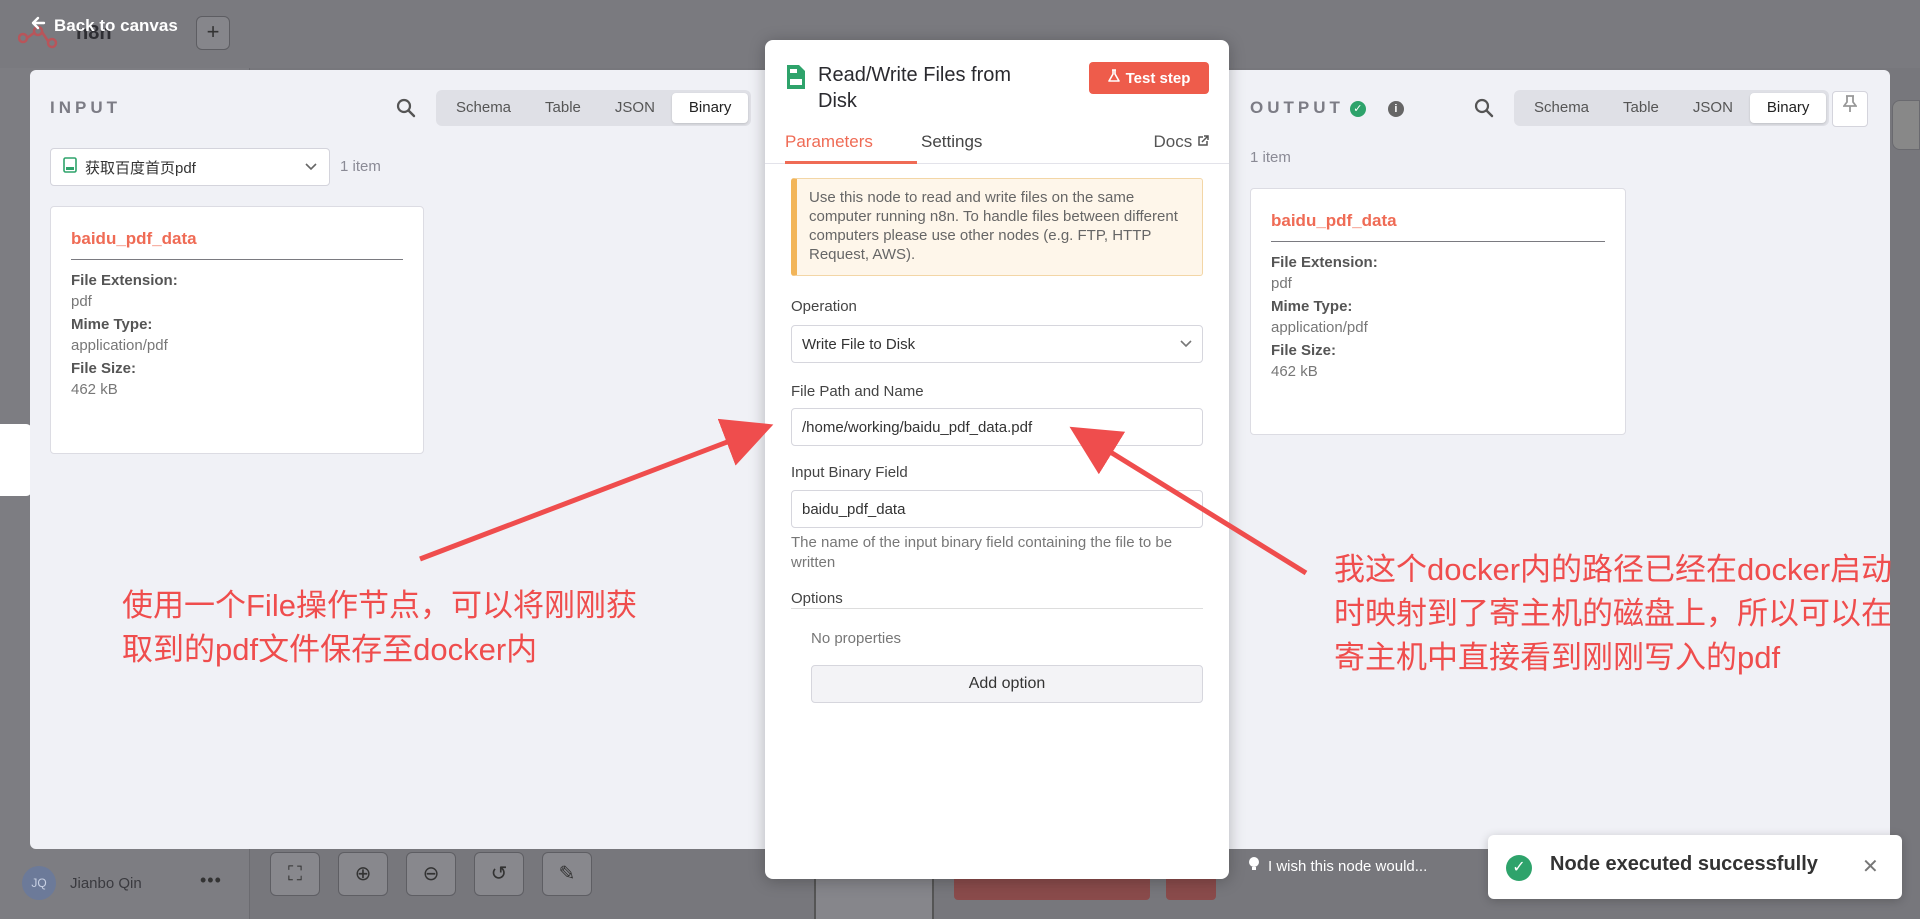 Image resolution: width=1920 pixels, height=919 pixels. What do you see at coordinates (859, 344) in the screenshot?
I see `operation-value: Write File to Disk` at bounding box center [859, 344].